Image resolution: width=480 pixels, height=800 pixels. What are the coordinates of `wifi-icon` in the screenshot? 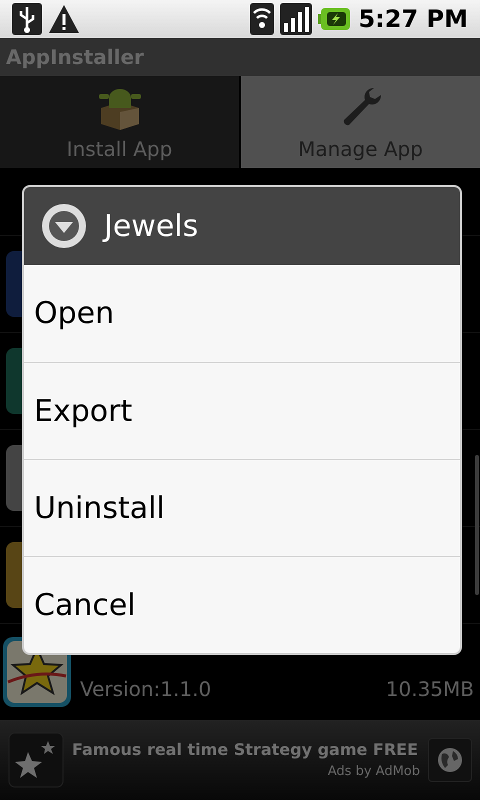 It's located at (262, 19).